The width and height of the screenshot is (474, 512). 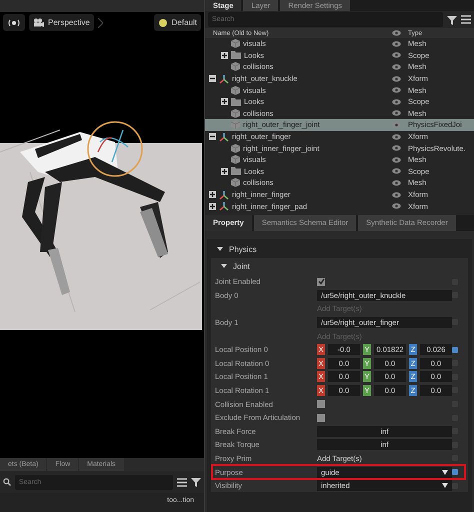 I want to click on broadcast-button, so click(x=14, y=22).